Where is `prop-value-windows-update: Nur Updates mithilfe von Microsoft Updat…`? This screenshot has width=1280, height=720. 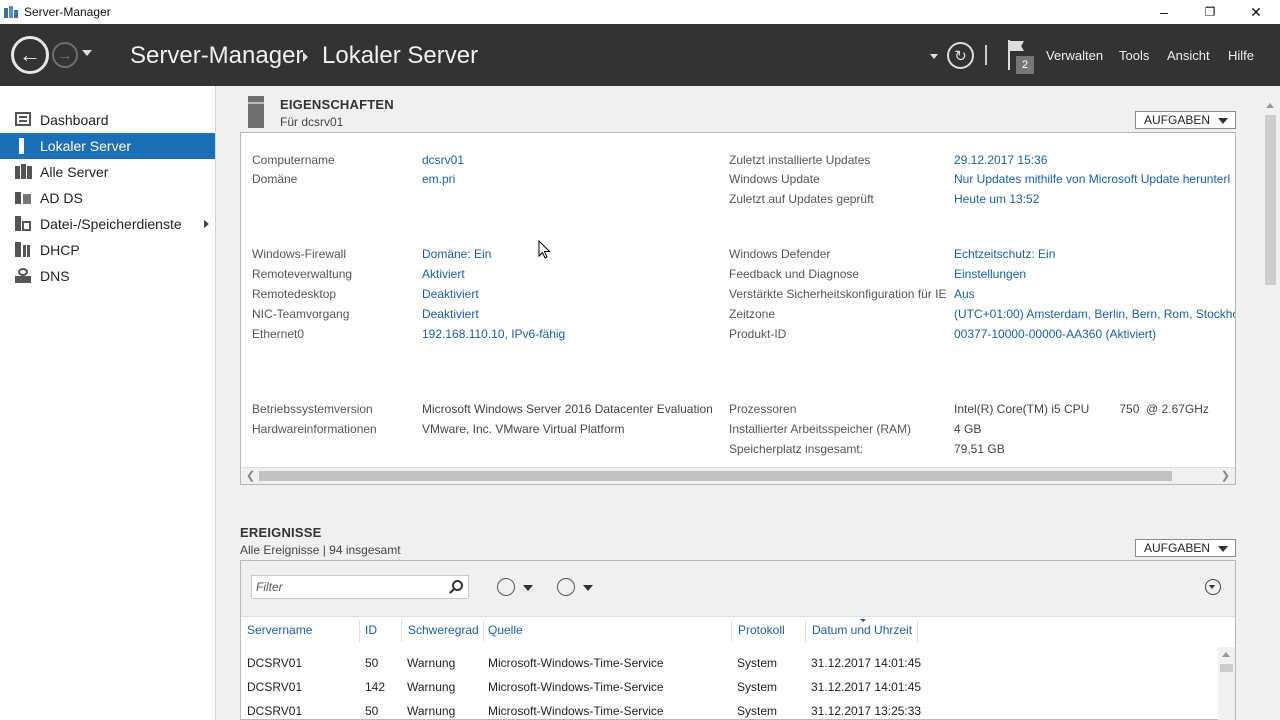 prop-value-windows-update: Nur Updates mithilfe von Microsoft Updat… is located at coordinates (1092, 179).